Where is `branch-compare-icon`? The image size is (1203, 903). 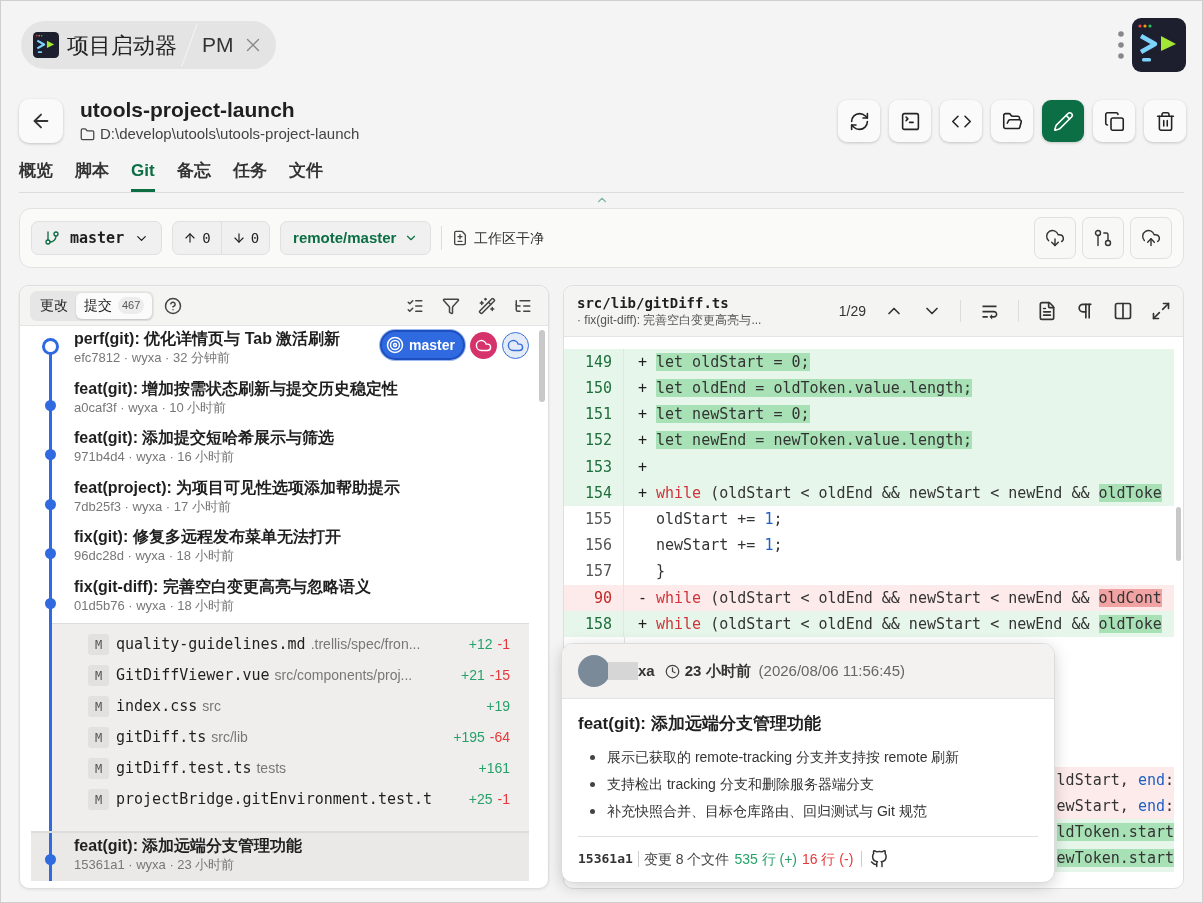 branch-compare-icon is located at coordinates (1103, 238).